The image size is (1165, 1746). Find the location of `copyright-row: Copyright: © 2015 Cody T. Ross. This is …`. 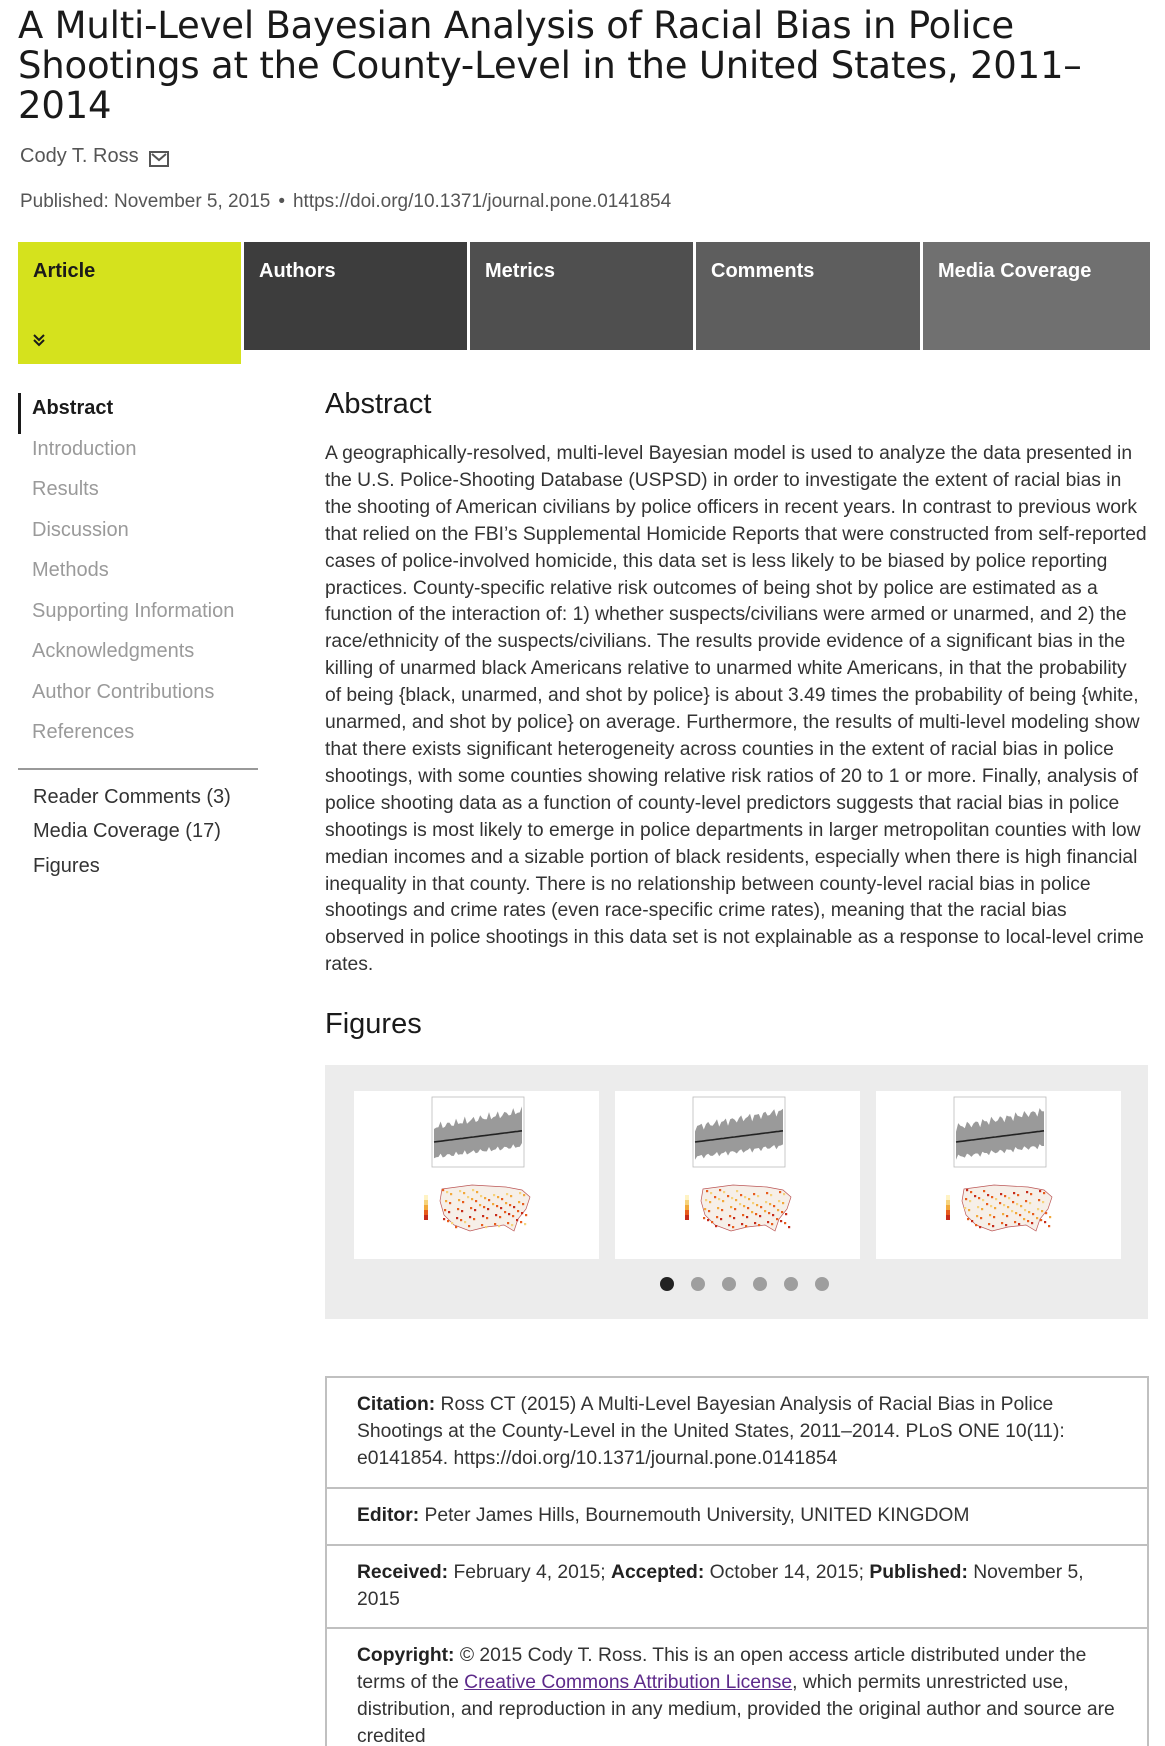

copyright-row: Copyright: © 2015 Cody T. Ross. This is … is located at coordinates (737, 1687).